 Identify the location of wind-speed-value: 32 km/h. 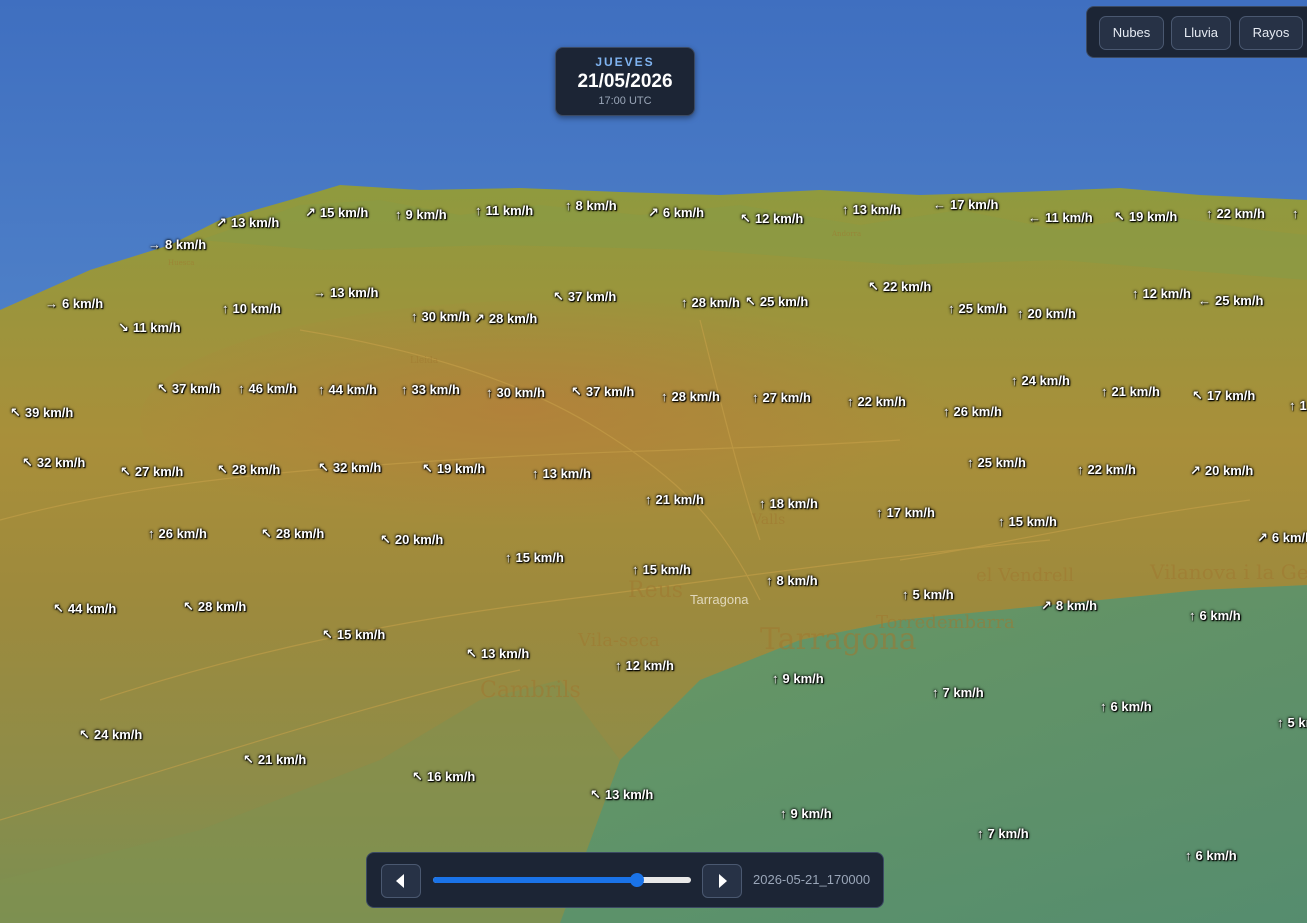
(357, 467).